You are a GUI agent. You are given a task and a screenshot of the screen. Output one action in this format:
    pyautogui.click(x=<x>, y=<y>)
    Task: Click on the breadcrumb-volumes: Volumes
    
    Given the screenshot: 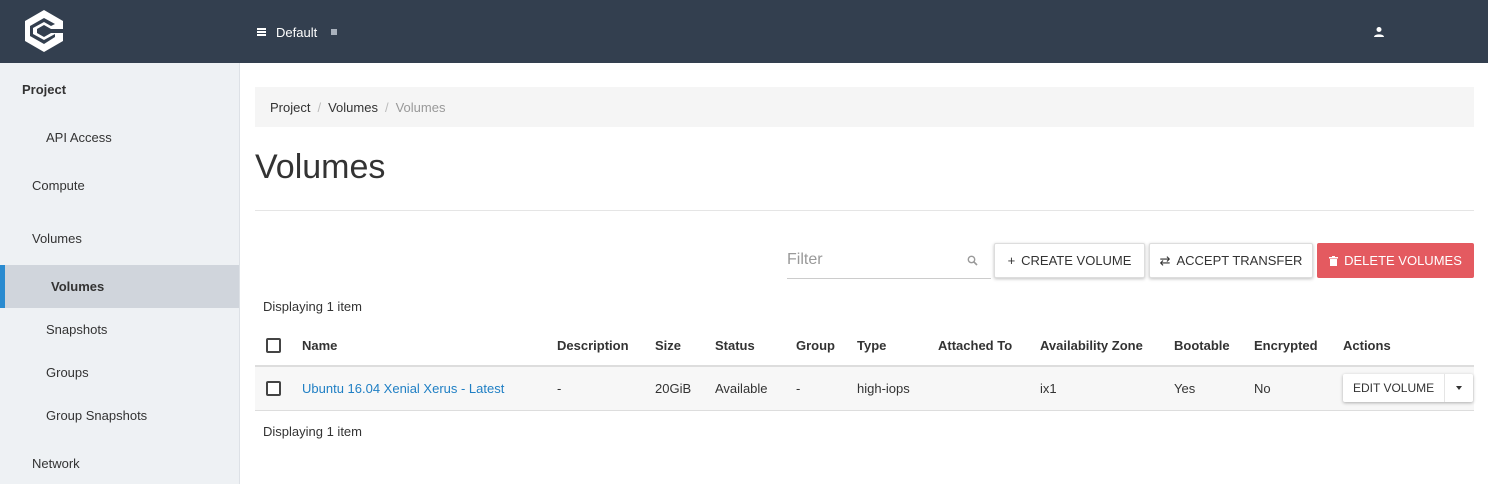 What is the action you would take?
    pyautogui.click(x=353, y=107)
    